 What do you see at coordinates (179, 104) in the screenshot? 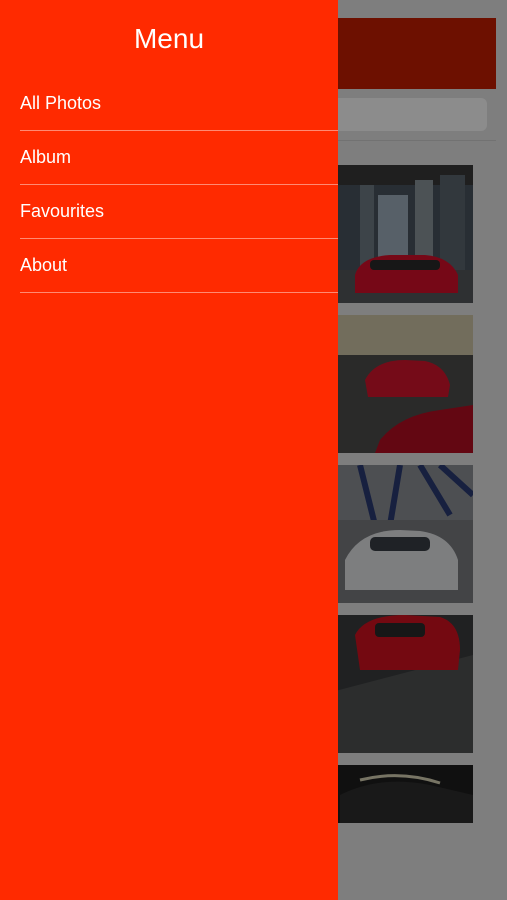
I see `menu-item-all-photos: All Photos` at bounding box center [179, 104].